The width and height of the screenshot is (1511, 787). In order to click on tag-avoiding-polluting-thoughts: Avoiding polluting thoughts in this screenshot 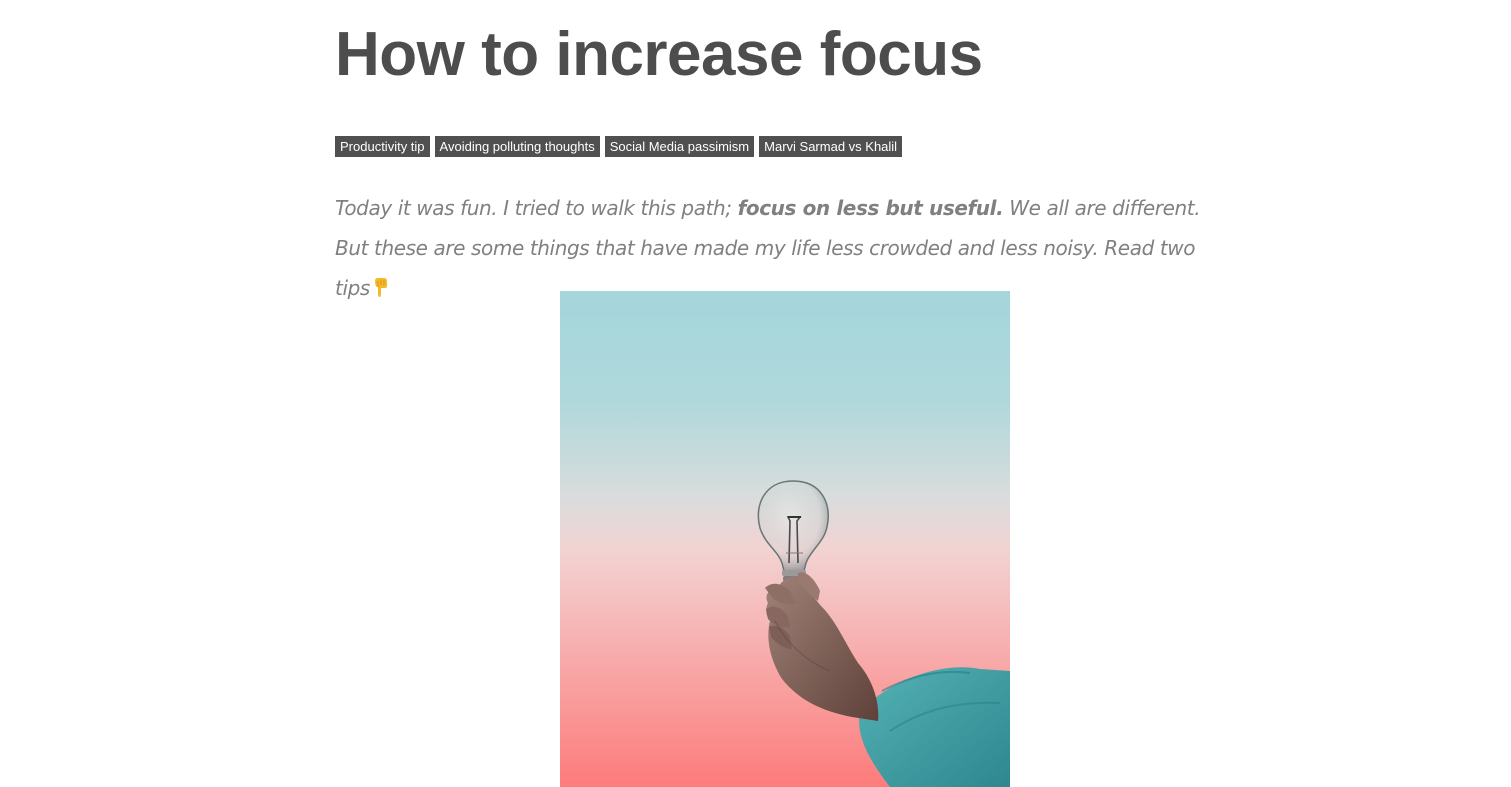, I will do `click(517, 146)`.